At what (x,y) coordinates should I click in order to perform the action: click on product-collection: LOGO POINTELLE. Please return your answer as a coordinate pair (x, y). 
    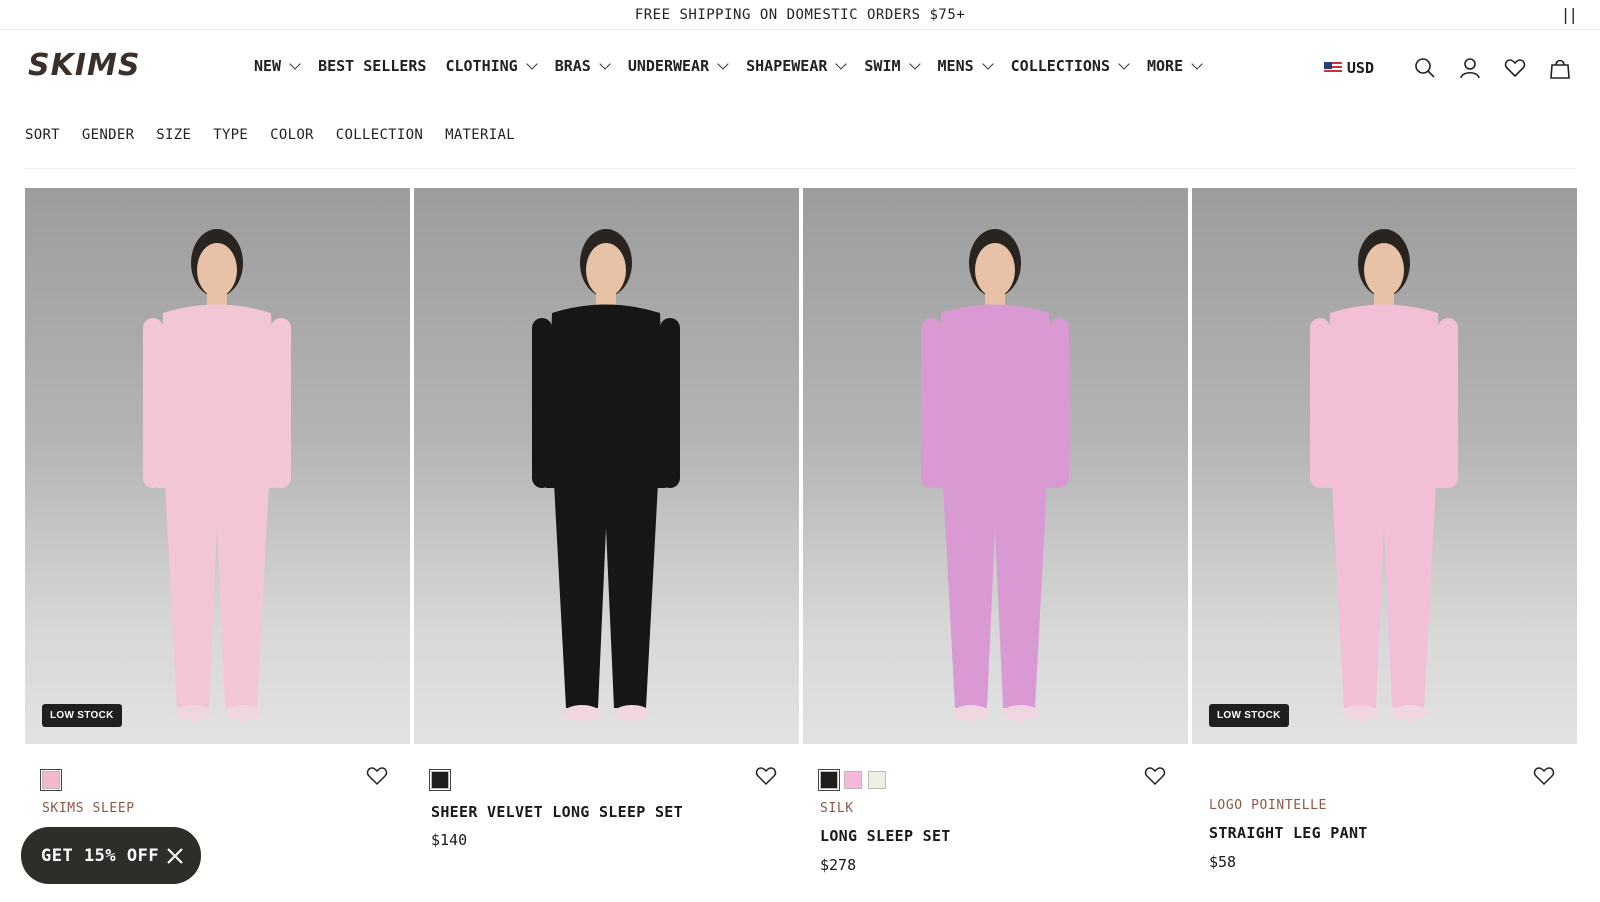
    Looking at the image, I should click on (1268, 805).